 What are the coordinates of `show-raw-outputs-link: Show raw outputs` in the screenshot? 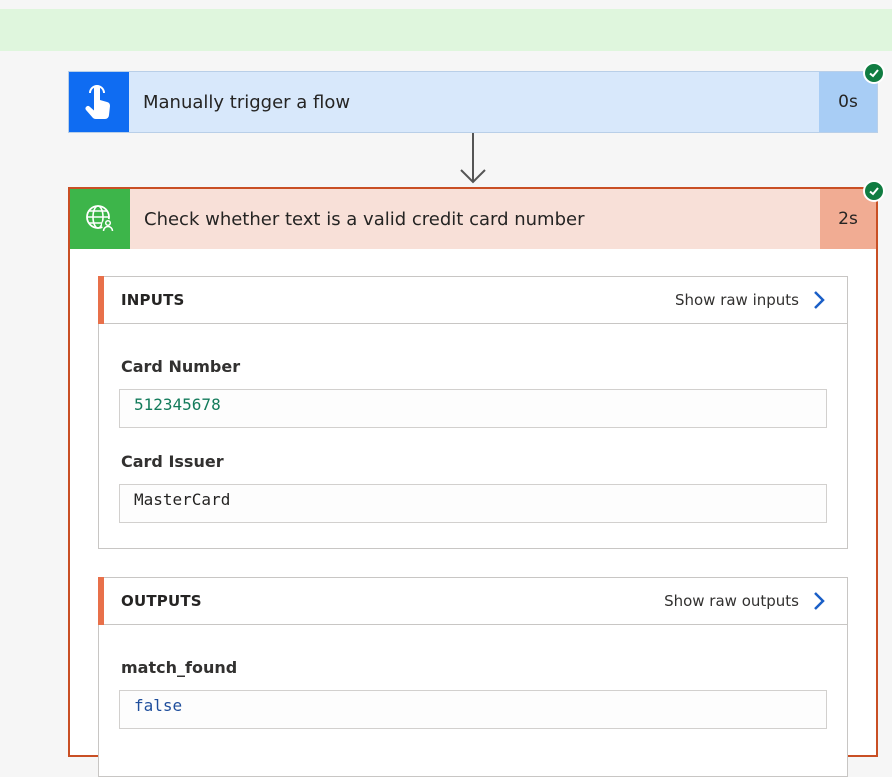 It's located at (744, 601).